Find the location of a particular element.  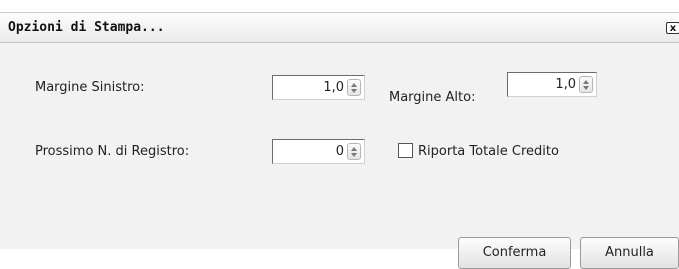

prossimo-registro-spinner: 0 is located at coordinates (318, 151).